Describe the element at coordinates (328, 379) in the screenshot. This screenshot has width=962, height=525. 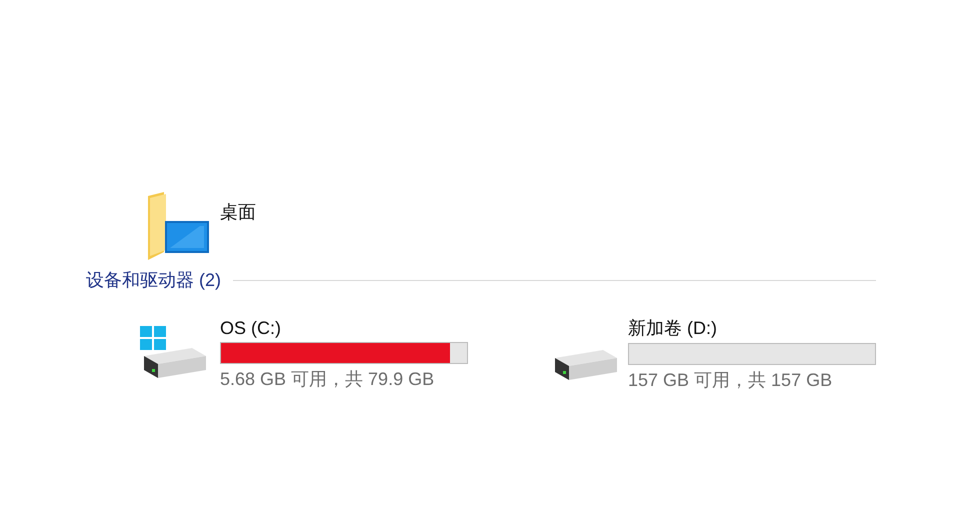
I see `drive-usage: 5.68 GB 可用，共 79.9 GB` at that location.